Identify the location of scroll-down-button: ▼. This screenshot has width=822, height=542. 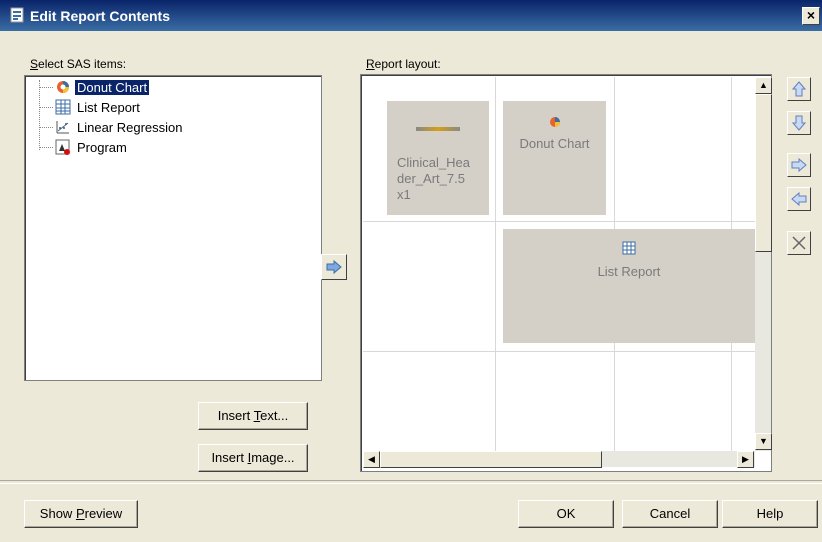
(763, 441).